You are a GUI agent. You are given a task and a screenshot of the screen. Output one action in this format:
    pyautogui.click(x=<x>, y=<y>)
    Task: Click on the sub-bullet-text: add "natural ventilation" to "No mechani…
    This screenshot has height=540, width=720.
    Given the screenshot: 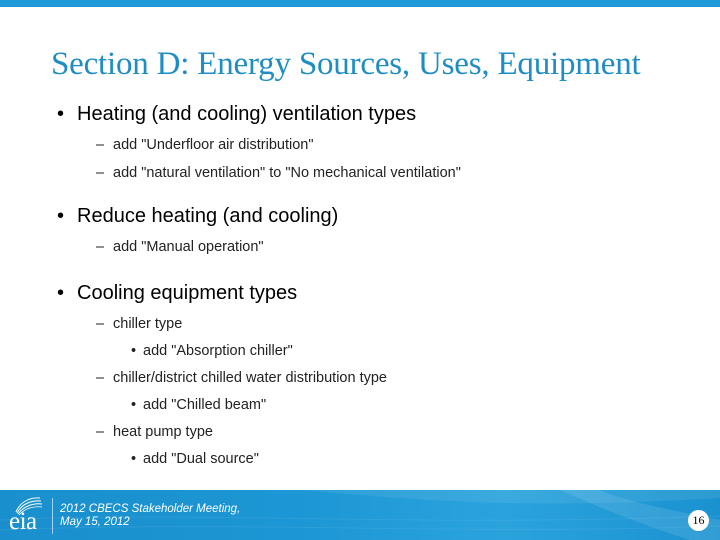 What is the action you would take?
    pyautogui.click(x=287, y=173)
    